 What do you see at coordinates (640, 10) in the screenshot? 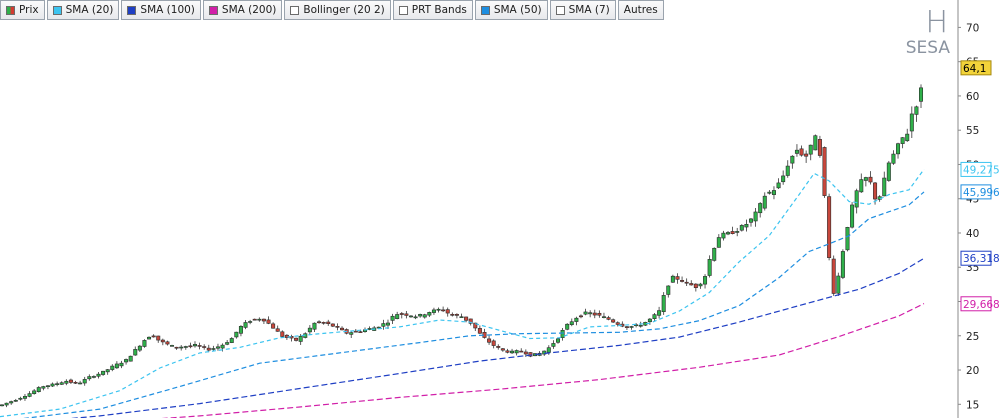
I see `toggle-autres: Autres` at bounding box center [640, 10].